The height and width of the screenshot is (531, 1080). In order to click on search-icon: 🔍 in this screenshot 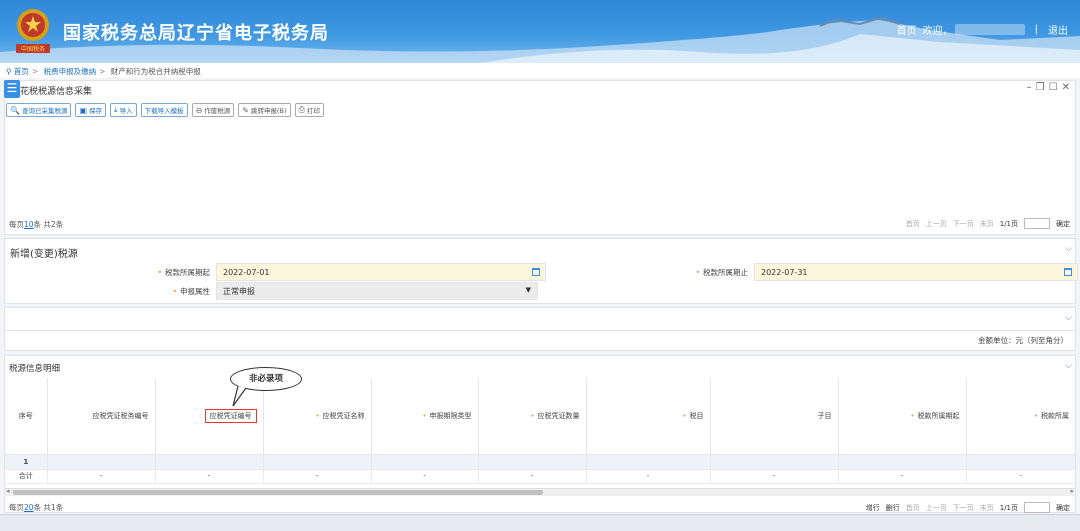, I will do `click(15, 110)`.